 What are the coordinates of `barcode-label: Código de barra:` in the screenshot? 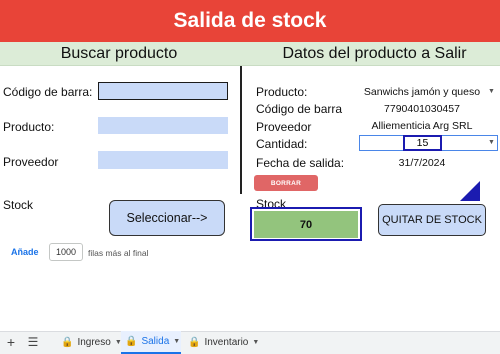 It's located at (48, 92).